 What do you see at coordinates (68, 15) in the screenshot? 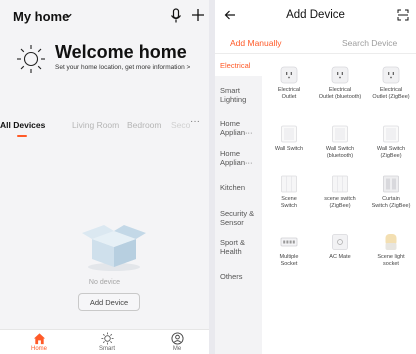
I see `chevron-down-icon` at bounding box center [68, 15].